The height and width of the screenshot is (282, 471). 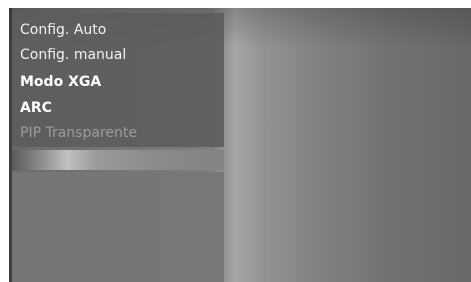 I want to click on menu-item-arc: ARC, so click(x=36, y=108).